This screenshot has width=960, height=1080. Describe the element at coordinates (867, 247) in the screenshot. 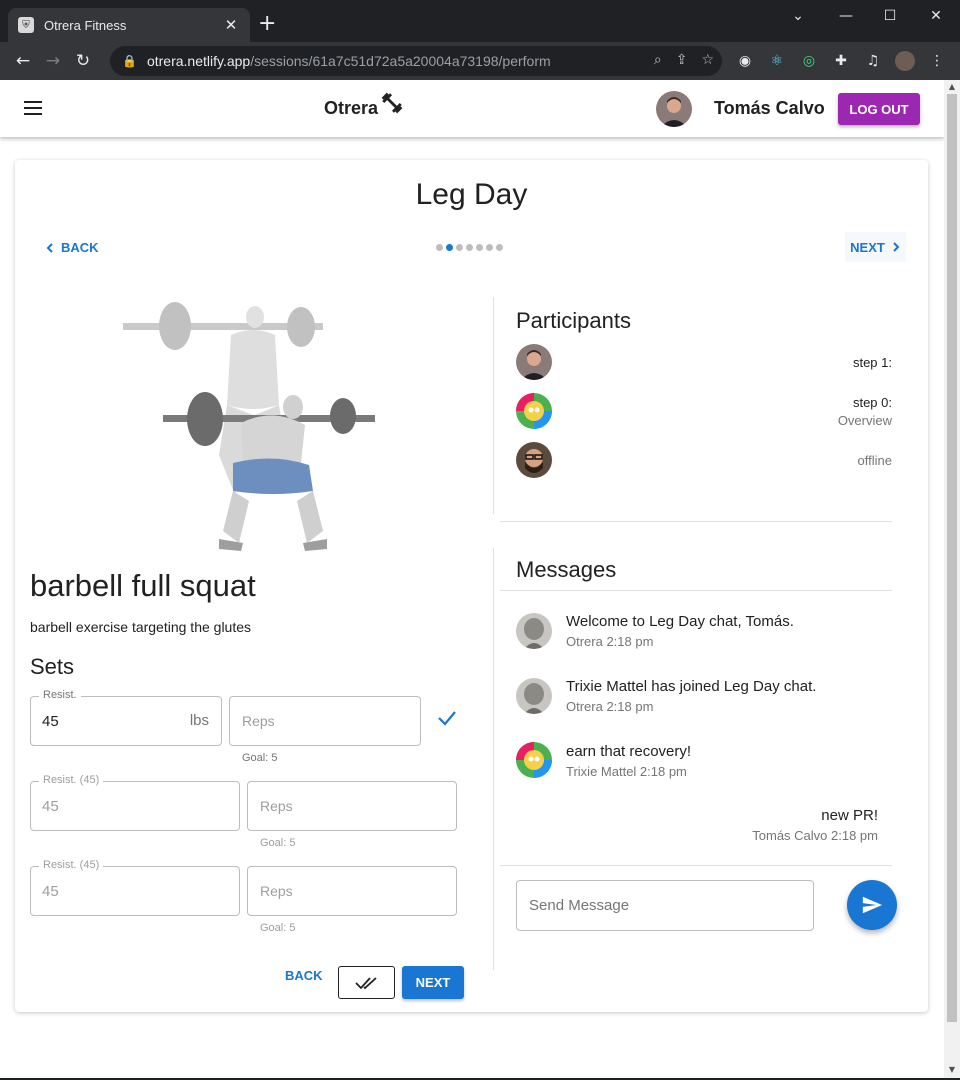

I see `stepper-next-label: NEXT` at that location.